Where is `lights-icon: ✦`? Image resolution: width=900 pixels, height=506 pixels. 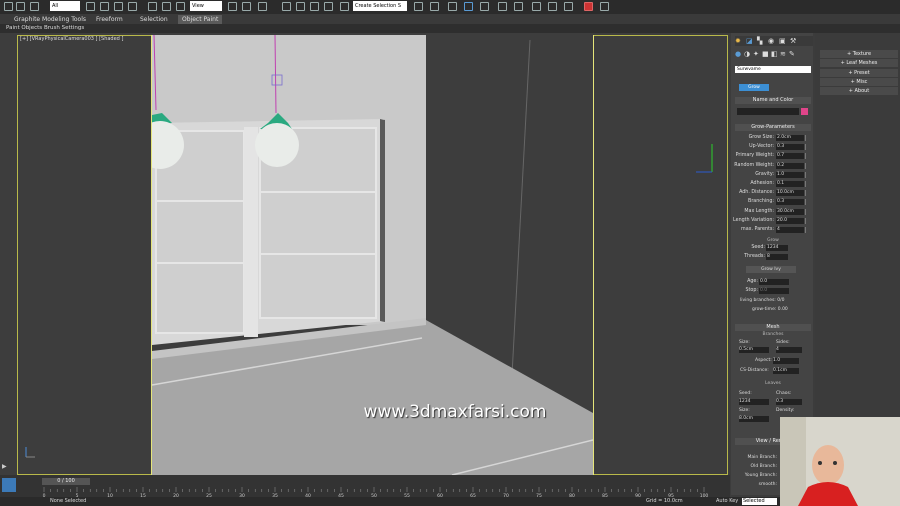
lights-icon: ✦ is located at coordinates (756, 54).